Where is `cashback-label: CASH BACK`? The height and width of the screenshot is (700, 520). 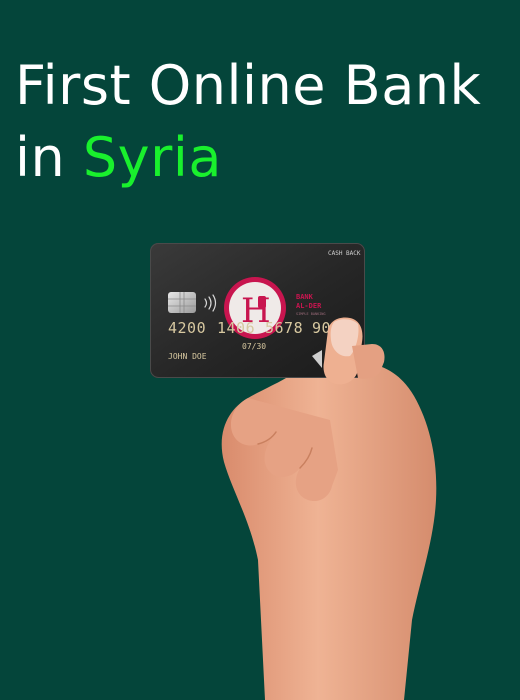 cashback-label: CASH BACK is located at coordinates (344, 253).